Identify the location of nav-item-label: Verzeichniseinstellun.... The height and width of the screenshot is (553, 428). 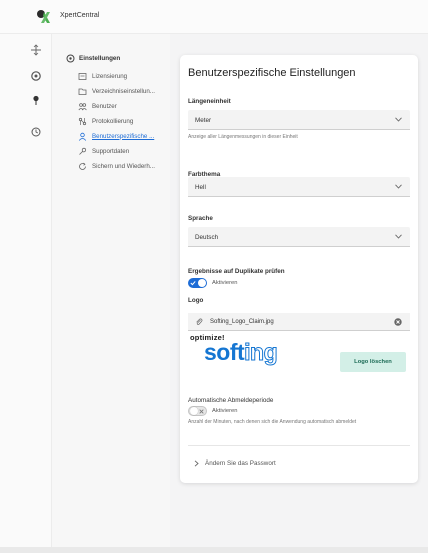
(123, 91).